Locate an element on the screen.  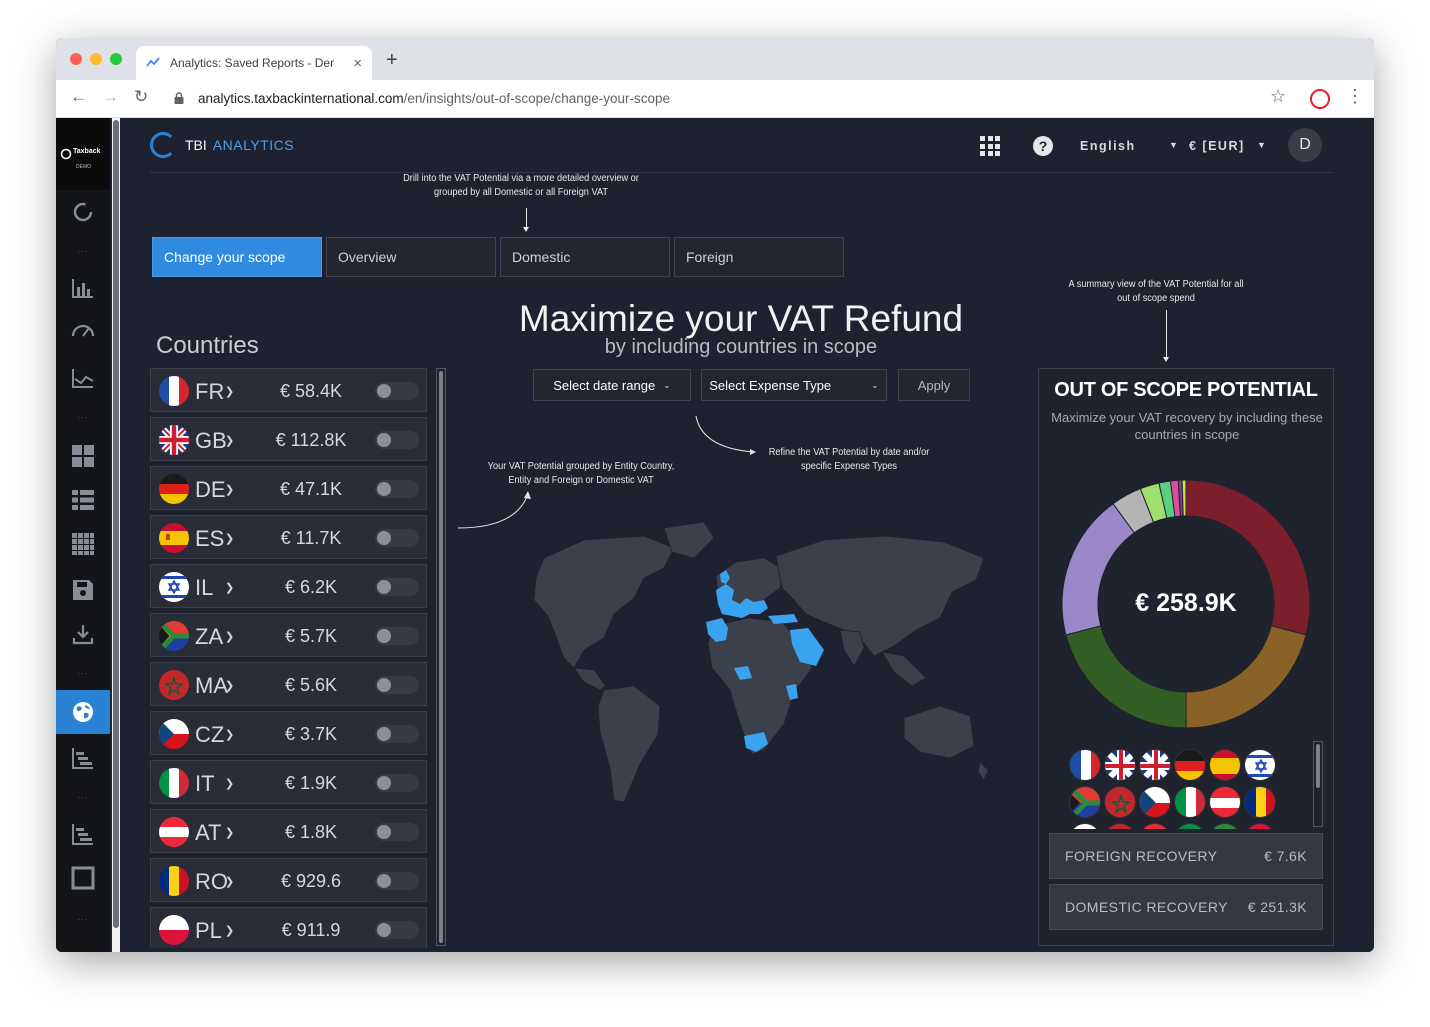
country-row-fr: FR ❯ € 58.4K is located at coordinates (288, 390).